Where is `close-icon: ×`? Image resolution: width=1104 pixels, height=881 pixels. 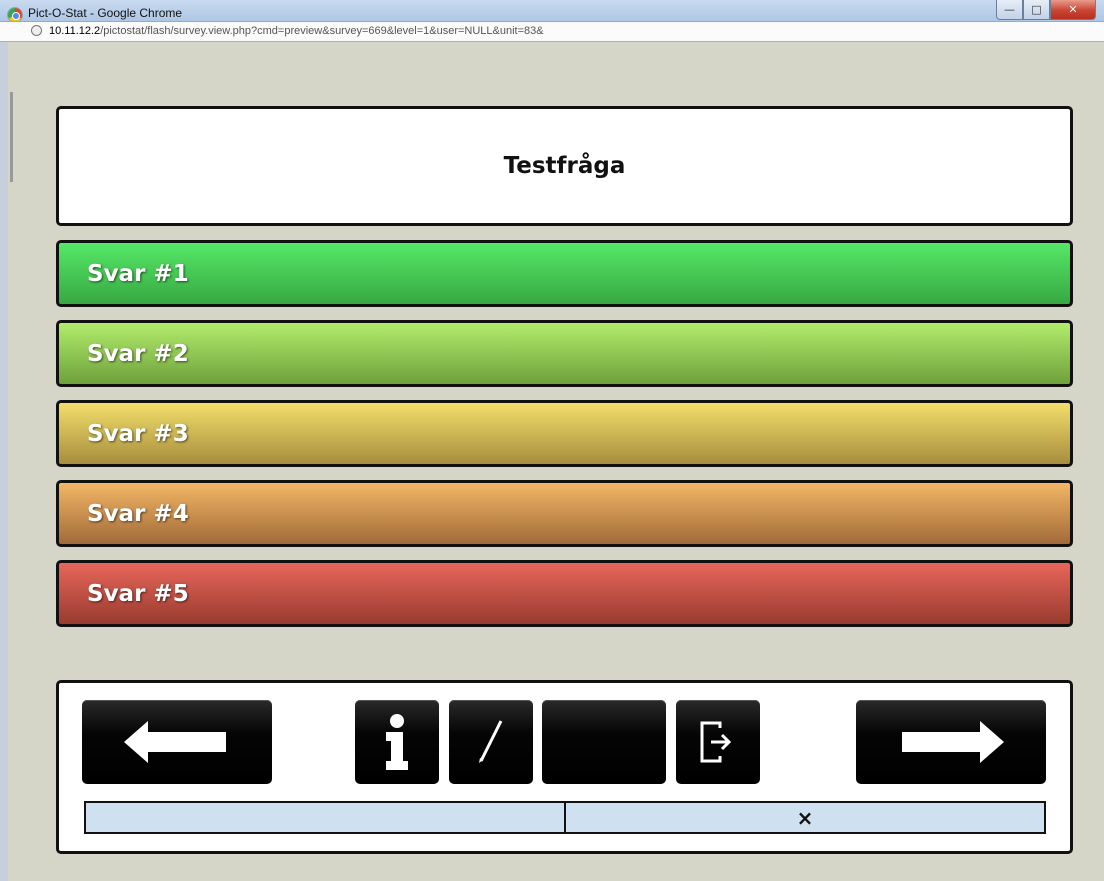
close-icon: × is located at coordinates (805, 818).